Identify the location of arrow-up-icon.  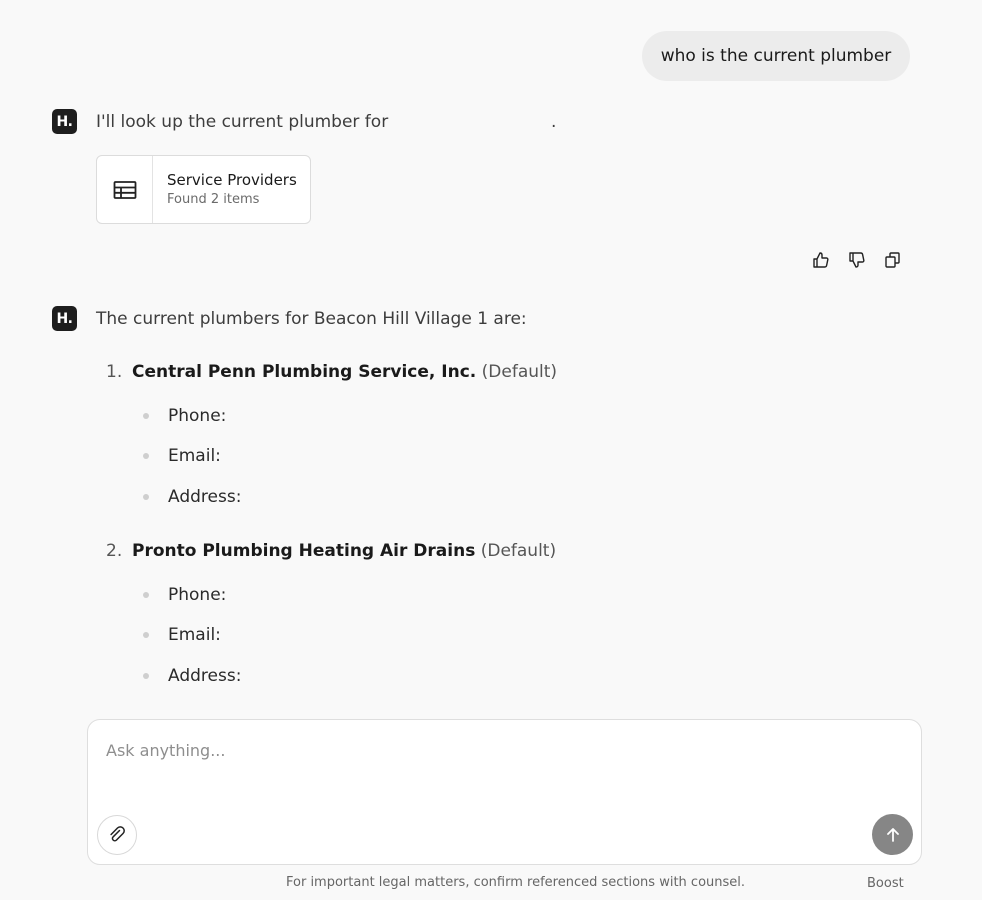
(892, 834).